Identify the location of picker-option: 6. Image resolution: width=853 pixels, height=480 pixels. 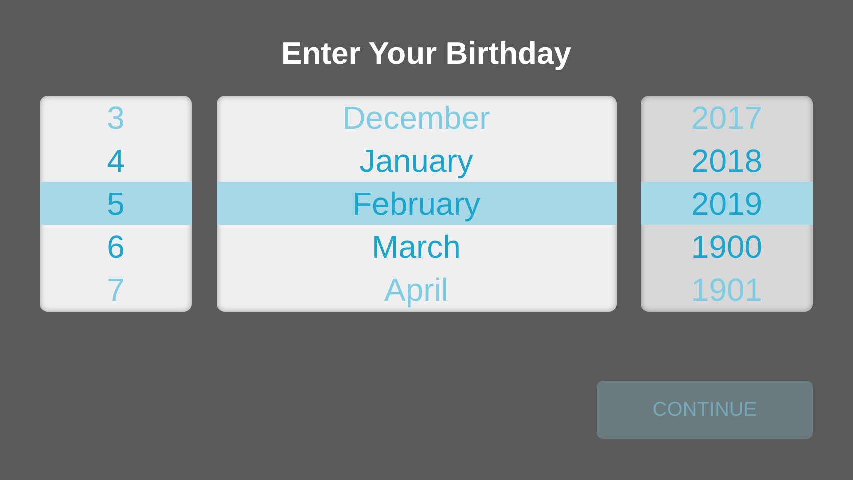
(116, 246).